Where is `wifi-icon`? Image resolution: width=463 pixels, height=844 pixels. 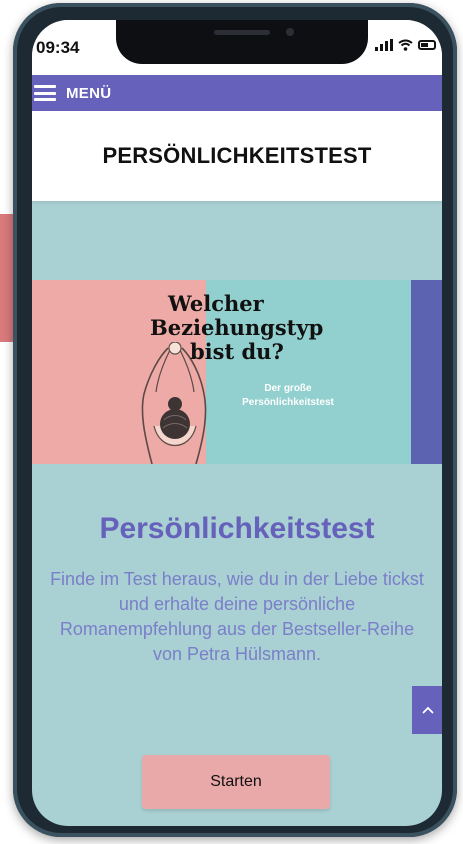 wifi-icon is located at coordinates (405, 45).